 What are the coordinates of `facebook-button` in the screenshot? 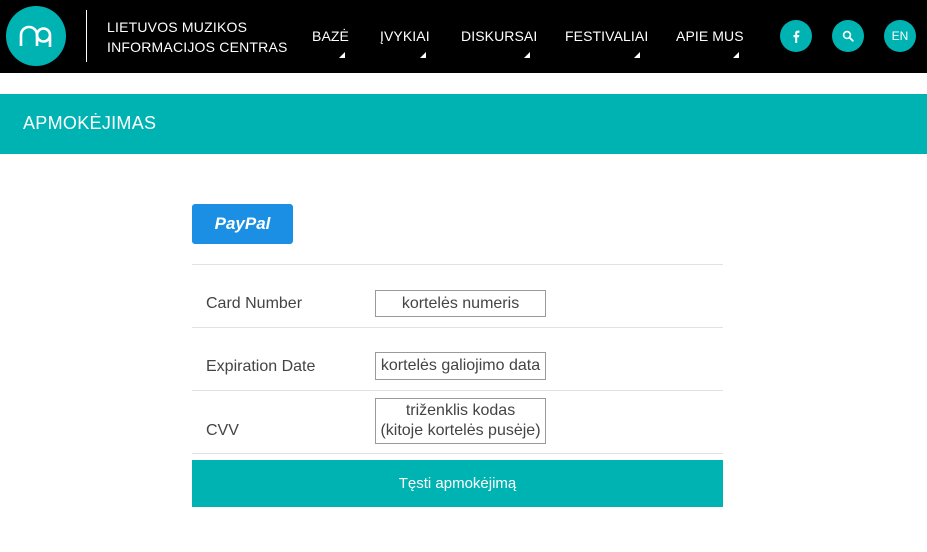 It's located at (796, 36).